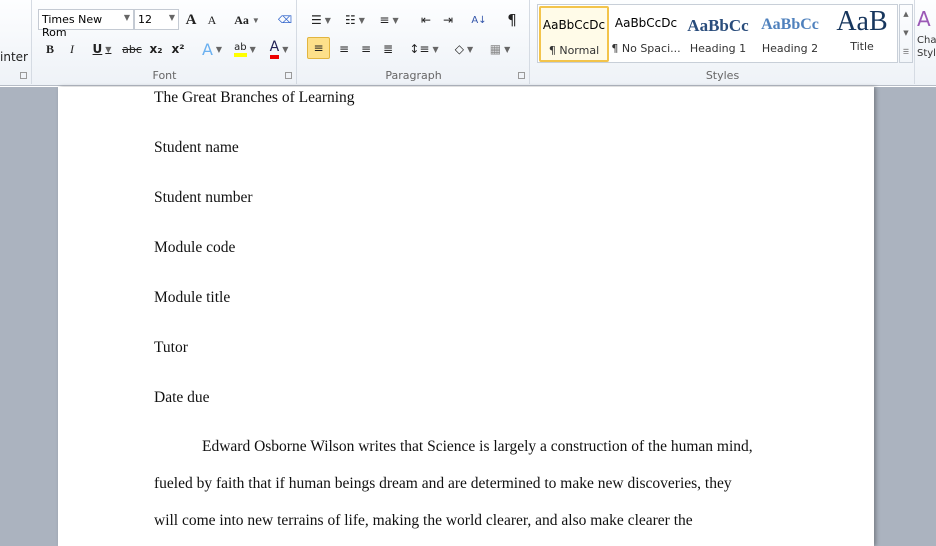 Image resolution: width=936 pixels, height=546 pixels. What do you see at coordinates (448, 20) in the screenshot?
I see `increase-indent-button: ⇥` at bounding box center [448, 20].